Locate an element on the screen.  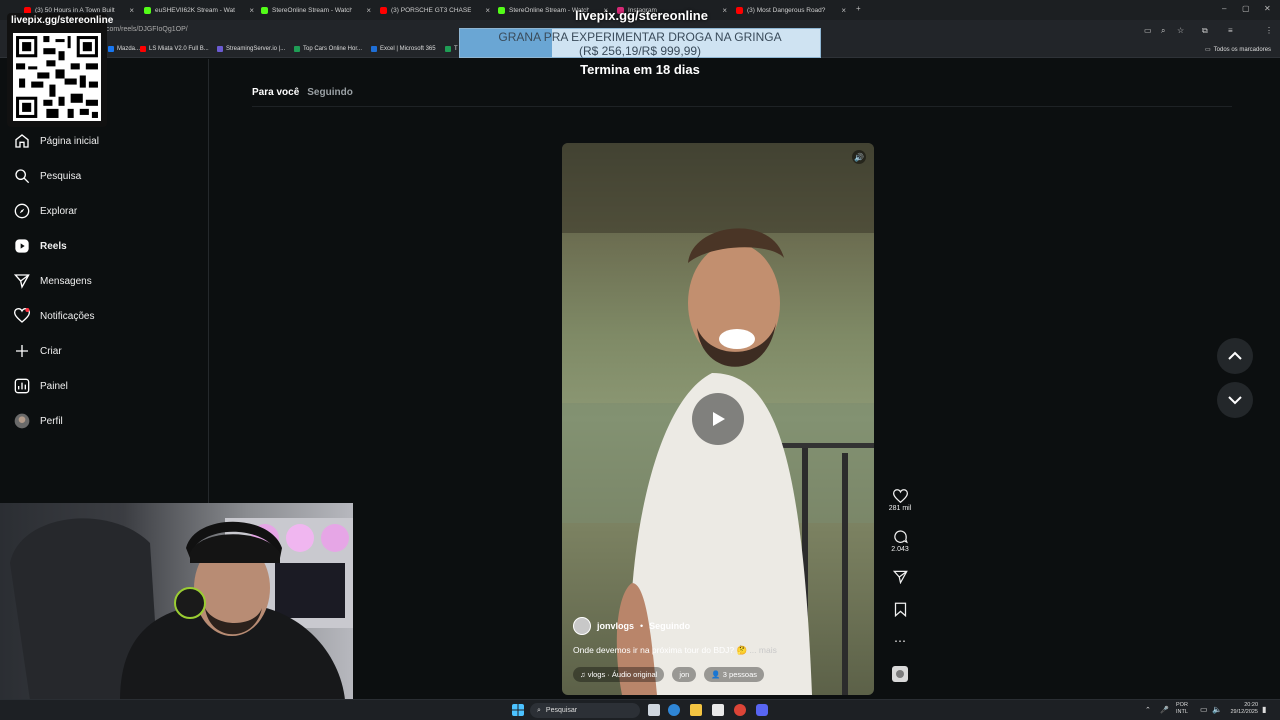
qr-code is located at coordinates (57, 77).